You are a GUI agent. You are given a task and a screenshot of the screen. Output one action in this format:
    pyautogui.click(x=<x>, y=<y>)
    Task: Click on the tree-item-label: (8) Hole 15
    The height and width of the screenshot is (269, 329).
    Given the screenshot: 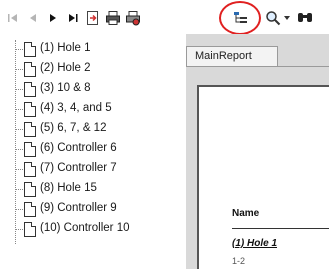 What is the action you would take?
    pyautogui.click(x=68, y=188)
    